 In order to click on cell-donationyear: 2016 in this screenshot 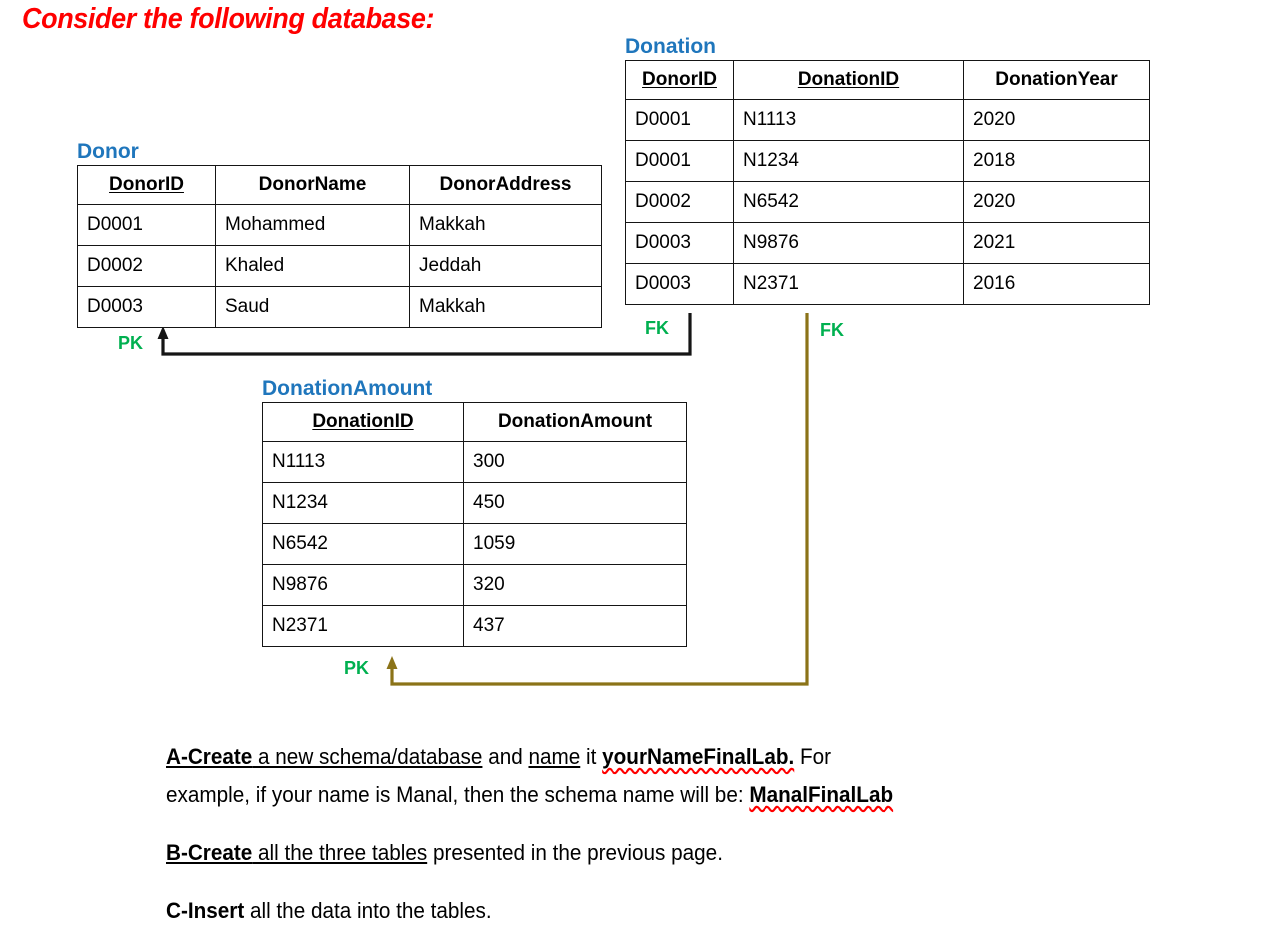, I will do `click(1056, 284)`.